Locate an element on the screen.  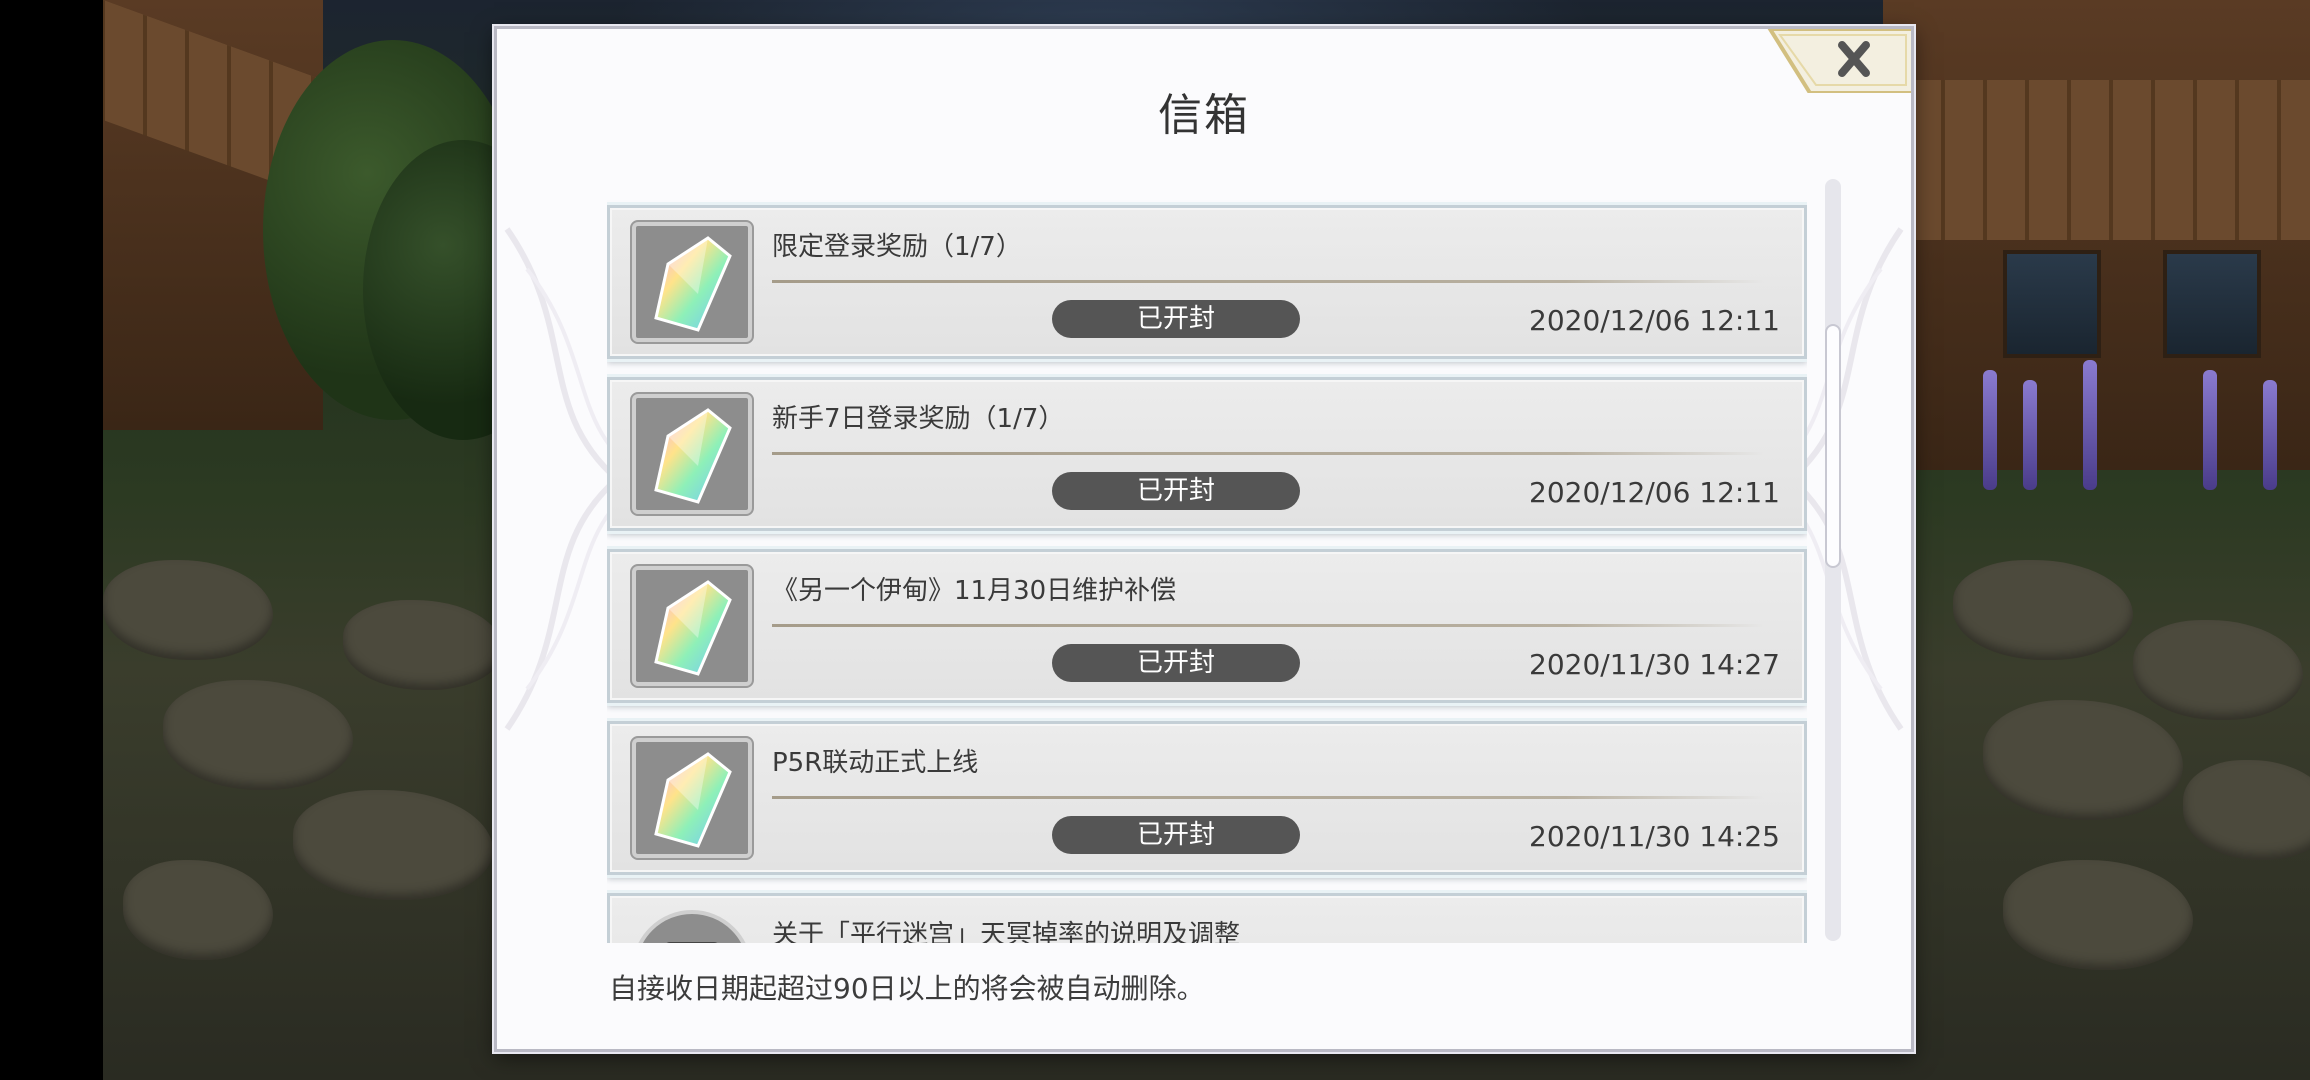
scrollbar is located at coordinates (1833, 560).